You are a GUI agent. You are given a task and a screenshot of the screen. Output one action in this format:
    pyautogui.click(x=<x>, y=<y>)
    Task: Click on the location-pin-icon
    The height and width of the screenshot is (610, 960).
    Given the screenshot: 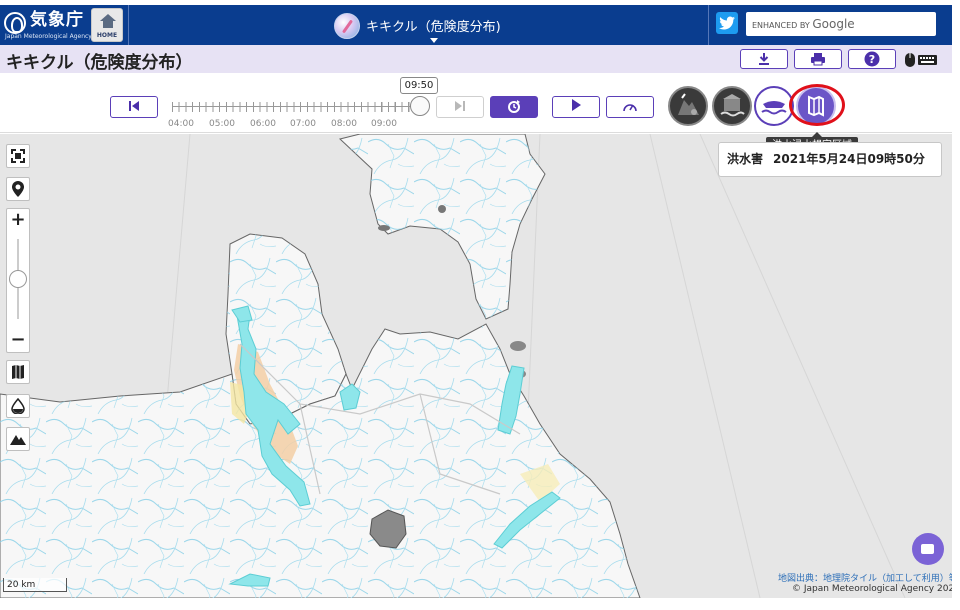 What is the action you would take?
    pyautogui.click(x=18, y=189)
    